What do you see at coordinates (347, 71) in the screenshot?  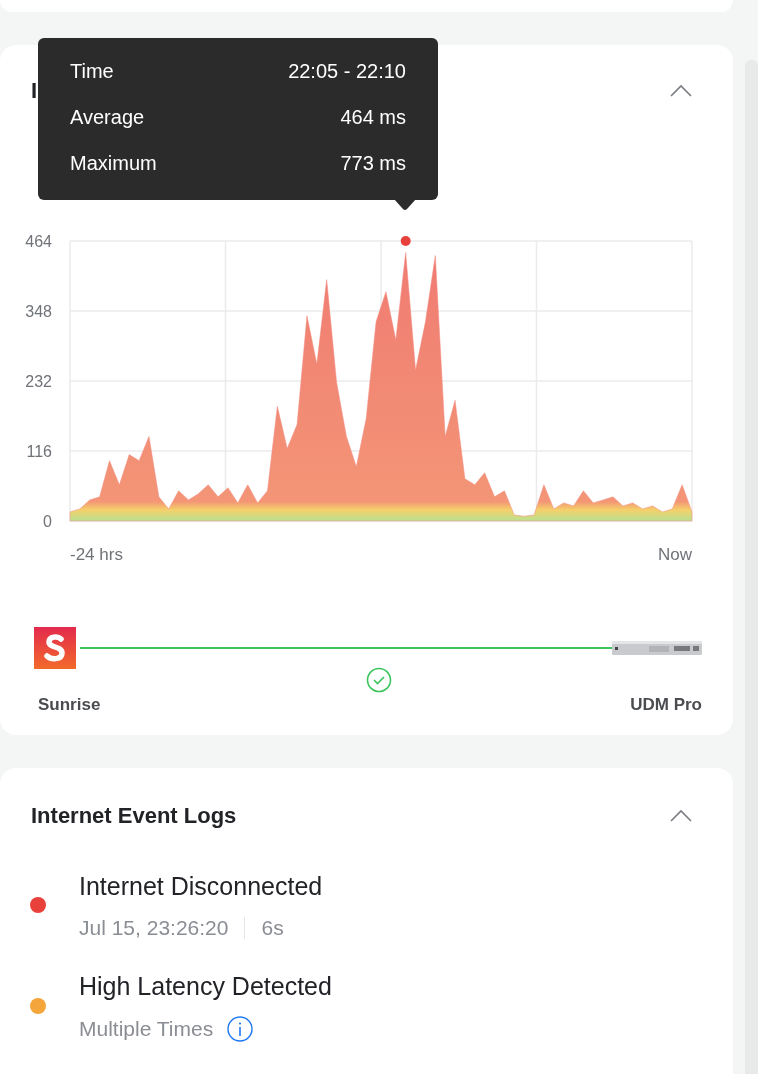 I see `tooltip-value: 22:05 - 22:10` at bounding box center [347, 71].